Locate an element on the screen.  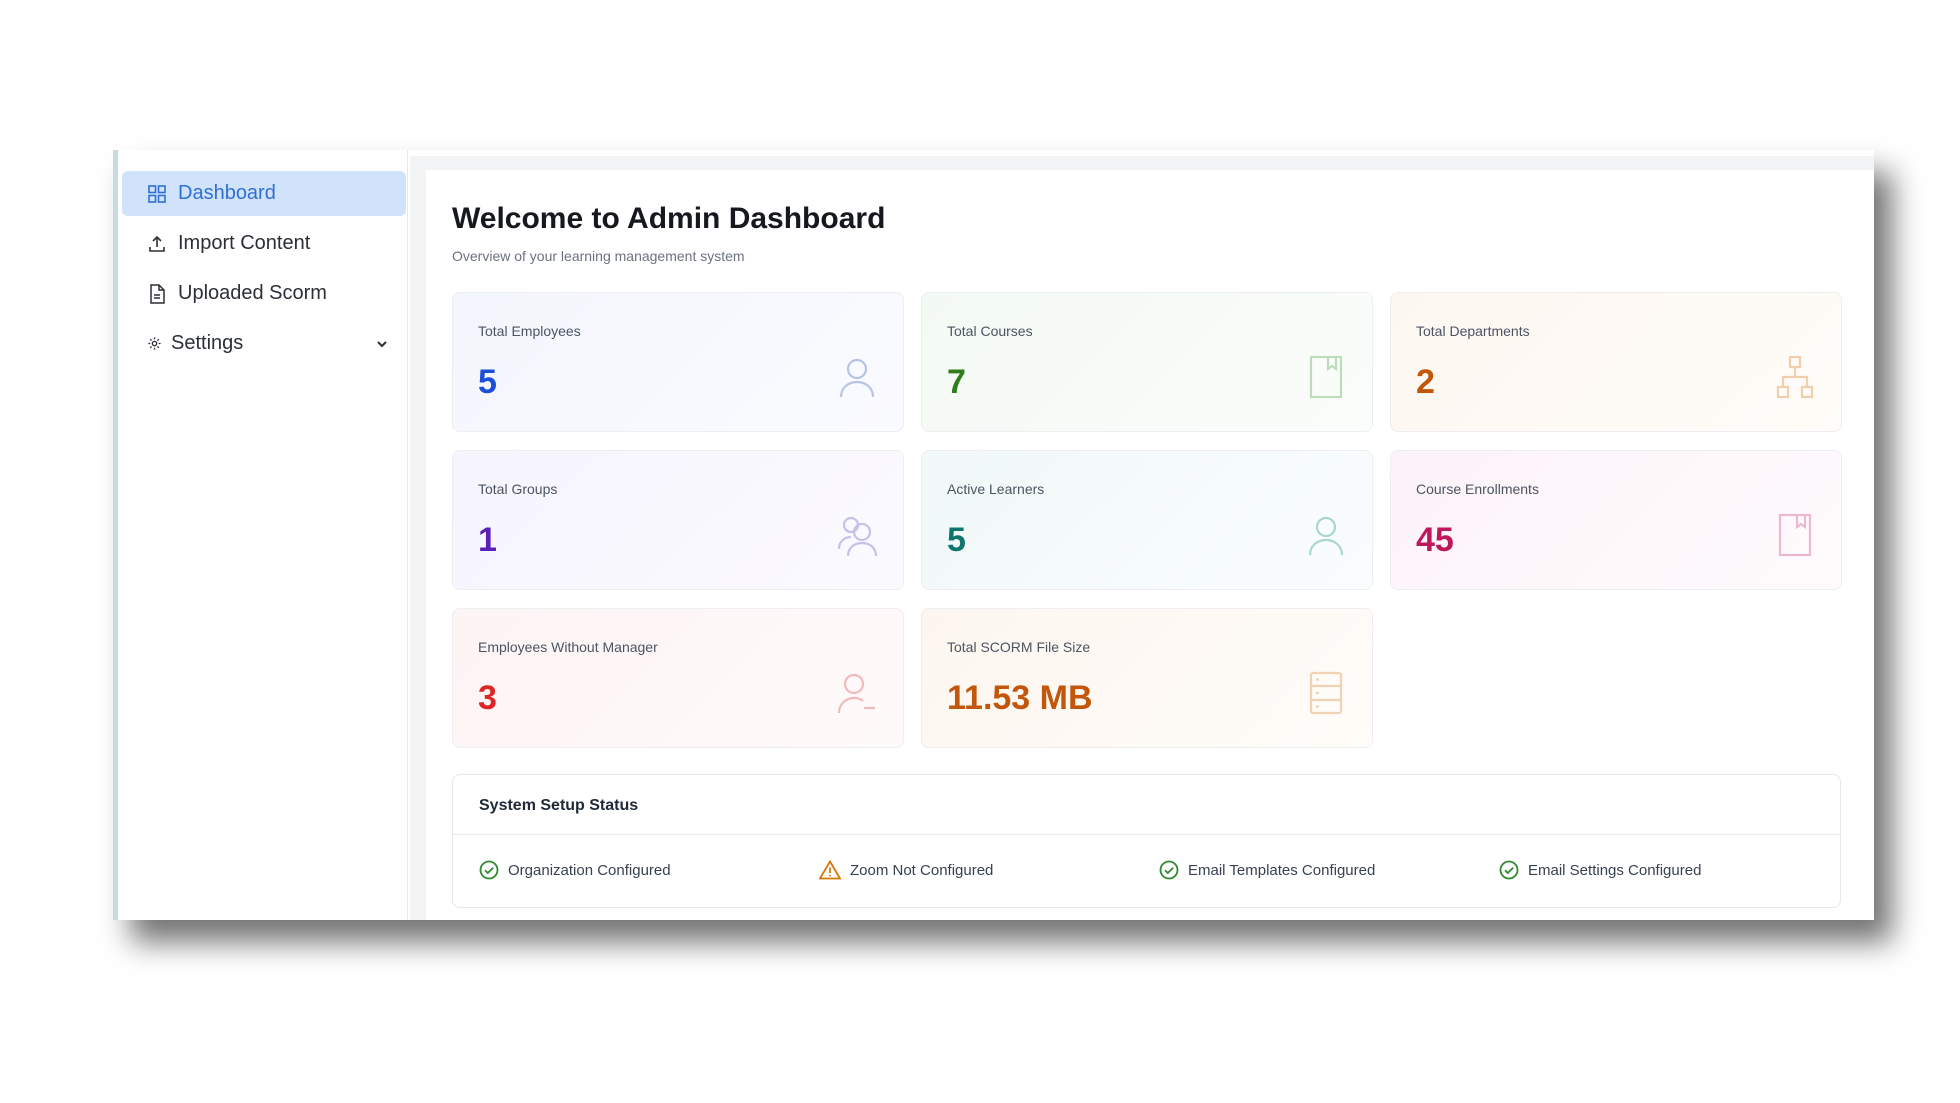
user-minus-icon is located at coordinates (856, 693).